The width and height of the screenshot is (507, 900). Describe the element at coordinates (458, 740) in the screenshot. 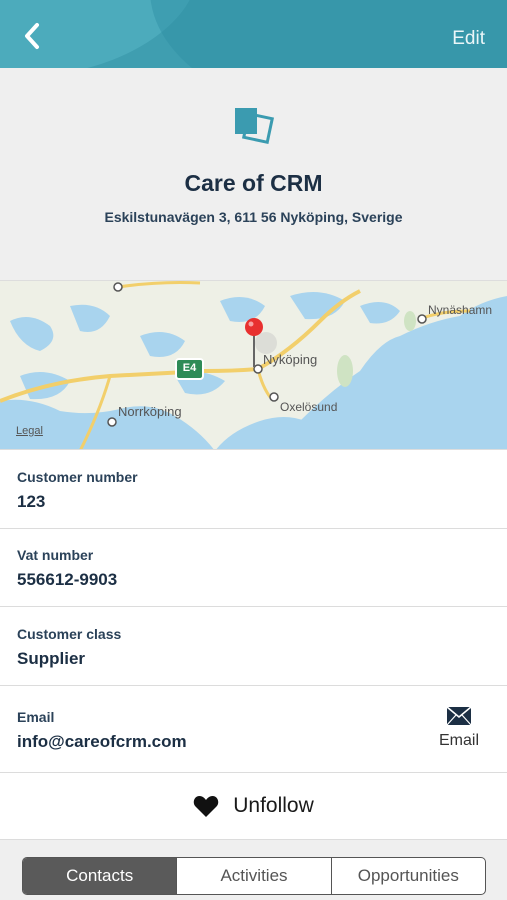

I see `send-email-label: Email` at that location.